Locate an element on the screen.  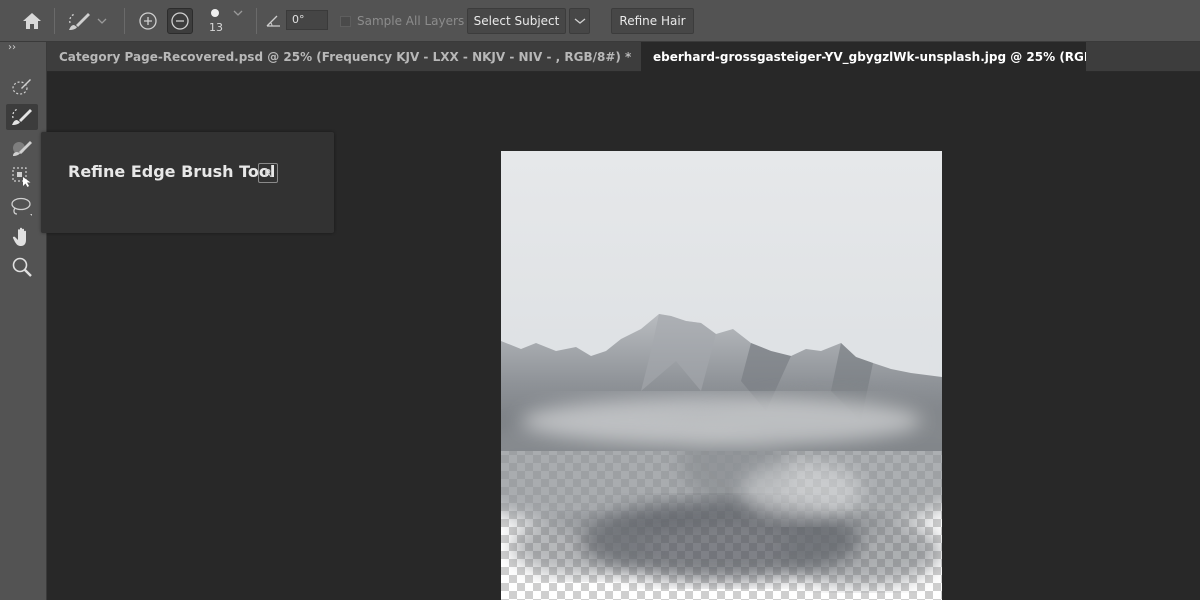
angle-icon-wrap is located at coordinates (273, 21).